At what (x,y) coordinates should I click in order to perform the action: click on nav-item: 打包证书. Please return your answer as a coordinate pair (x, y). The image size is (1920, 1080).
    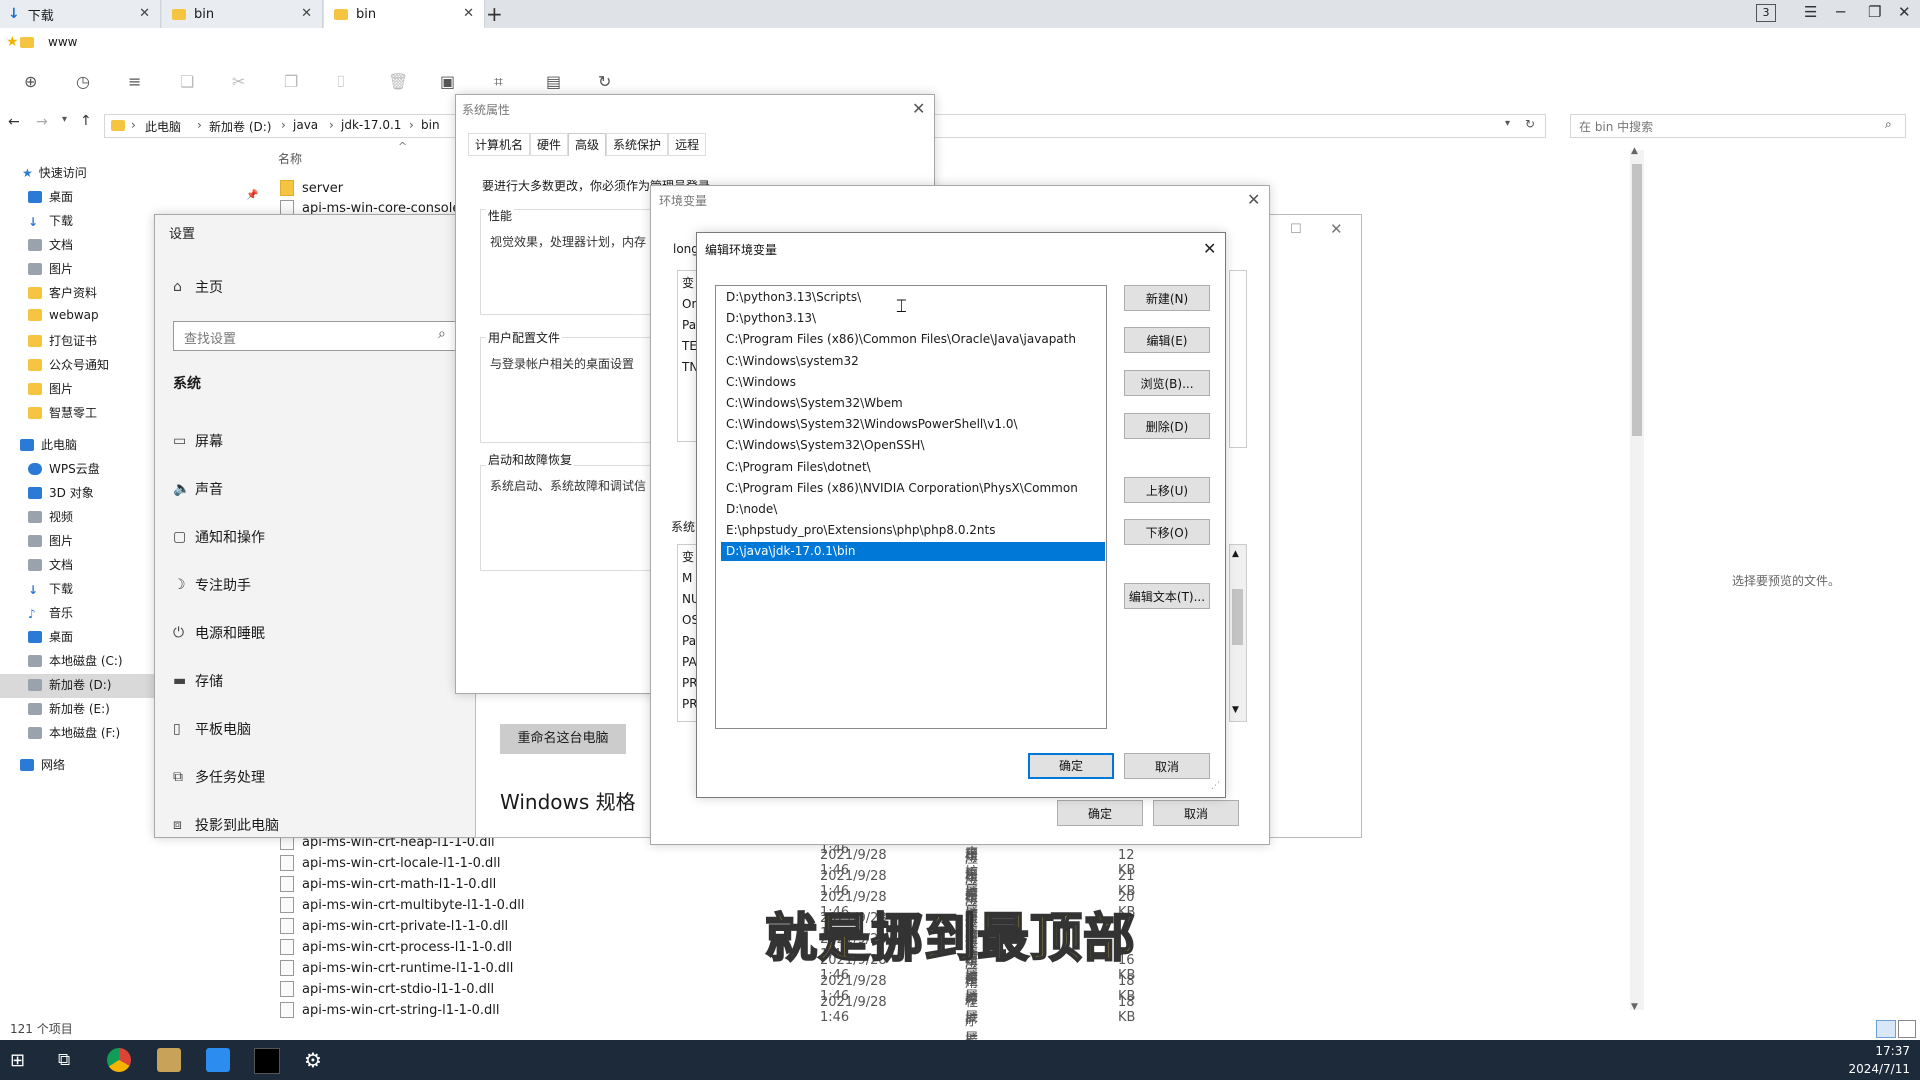
    Looking at the image, I should click on (62, 340).